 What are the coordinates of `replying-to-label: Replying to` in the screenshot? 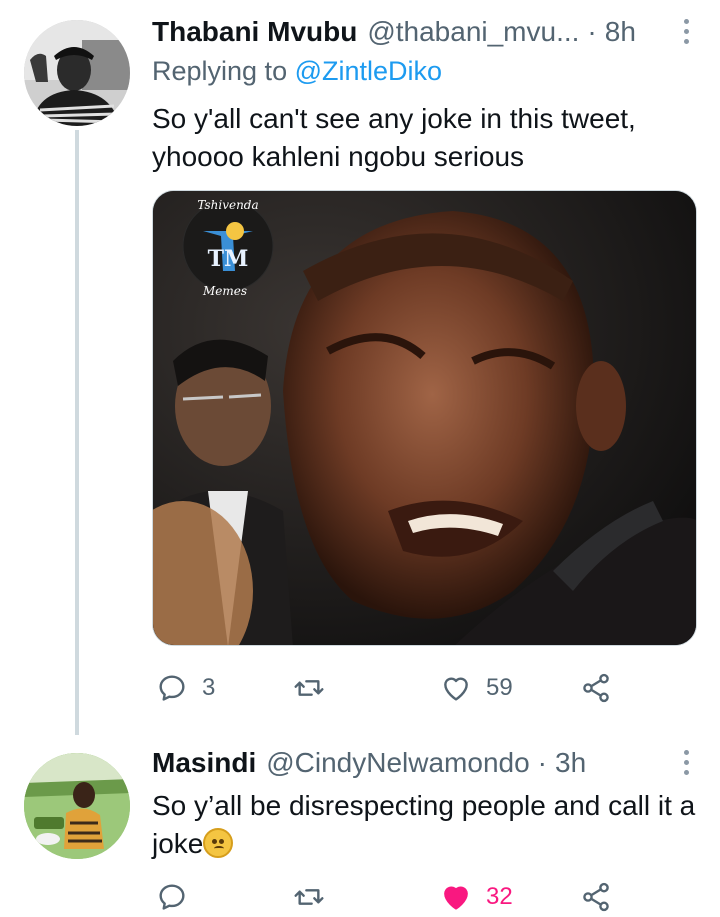 It's located at (220, 71).